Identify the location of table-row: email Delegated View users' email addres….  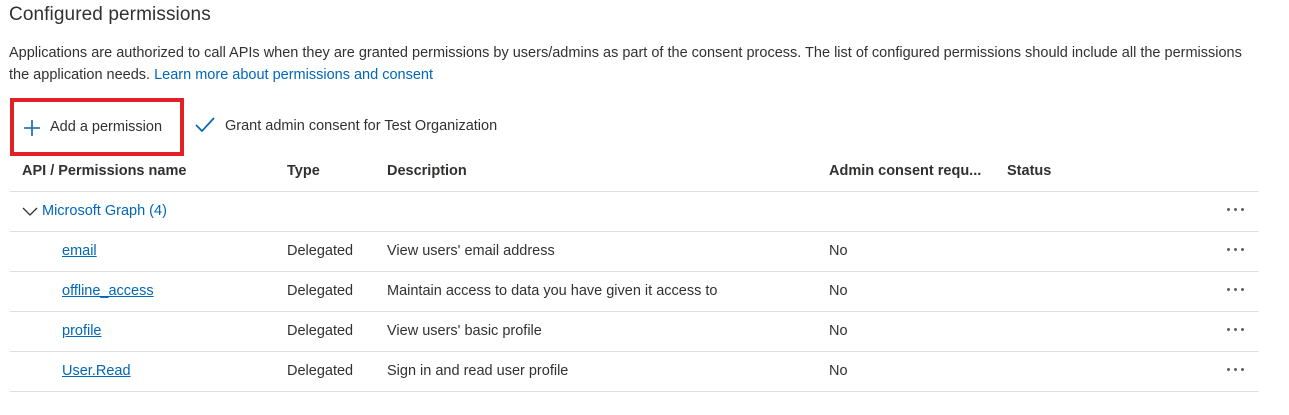
(634, 252).